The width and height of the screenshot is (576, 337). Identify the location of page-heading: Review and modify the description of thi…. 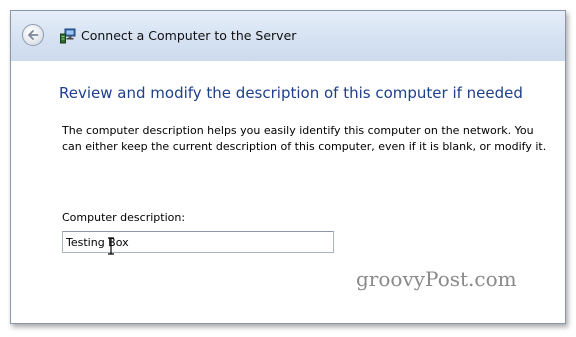
(291, 93).